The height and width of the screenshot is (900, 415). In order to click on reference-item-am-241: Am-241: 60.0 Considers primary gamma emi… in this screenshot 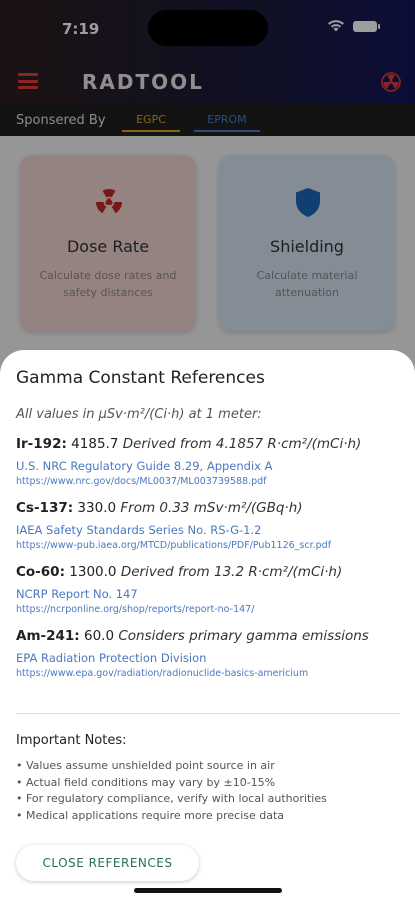, I will do `click(211, 653)`.